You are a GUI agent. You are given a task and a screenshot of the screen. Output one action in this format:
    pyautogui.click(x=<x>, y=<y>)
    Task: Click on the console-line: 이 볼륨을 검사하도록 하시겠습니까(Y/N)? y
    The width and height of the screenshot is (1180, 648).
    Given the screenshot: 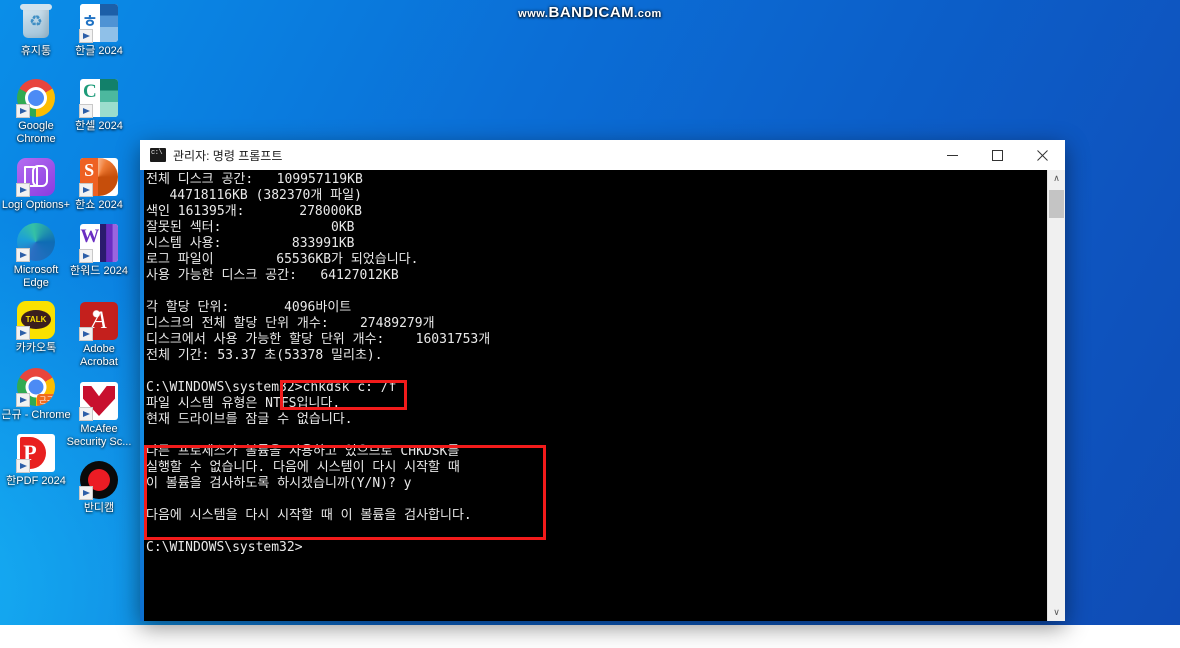 What is the action you would take?
    pyautogui.click(x=279, y=483)
    